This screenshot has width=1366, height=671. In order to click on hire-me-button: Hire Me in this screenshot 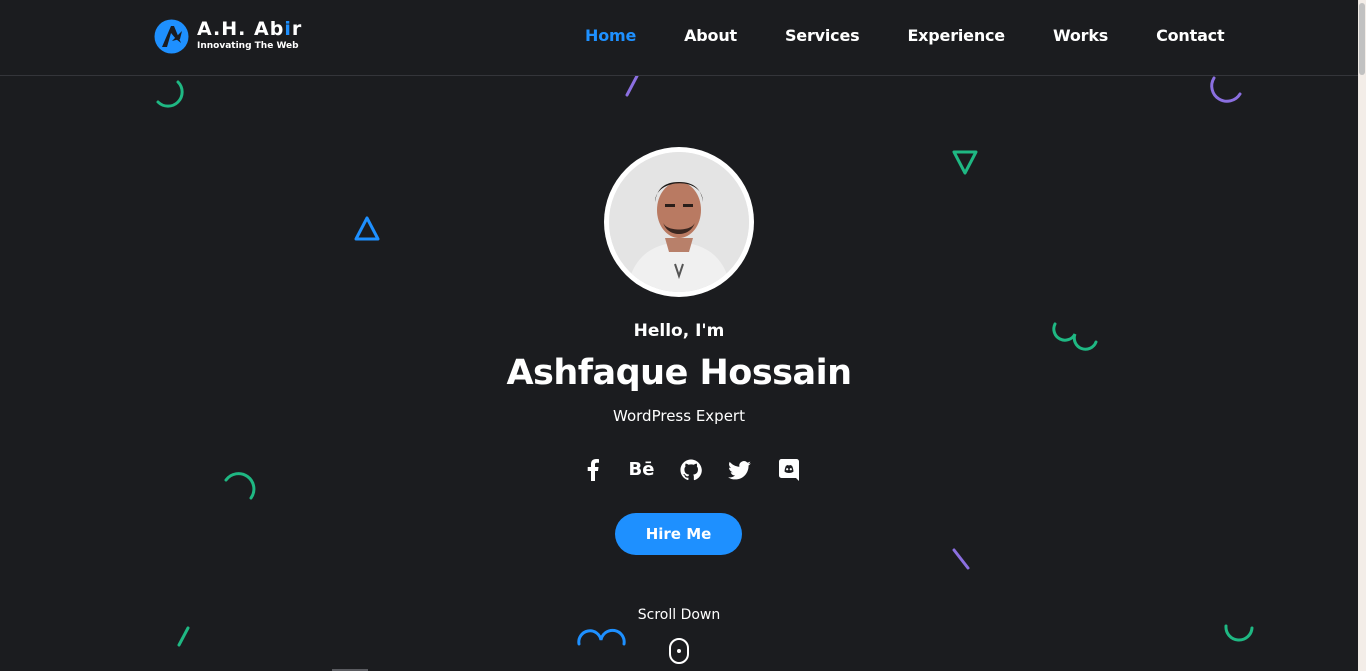, I will do `click(678, 534)`.